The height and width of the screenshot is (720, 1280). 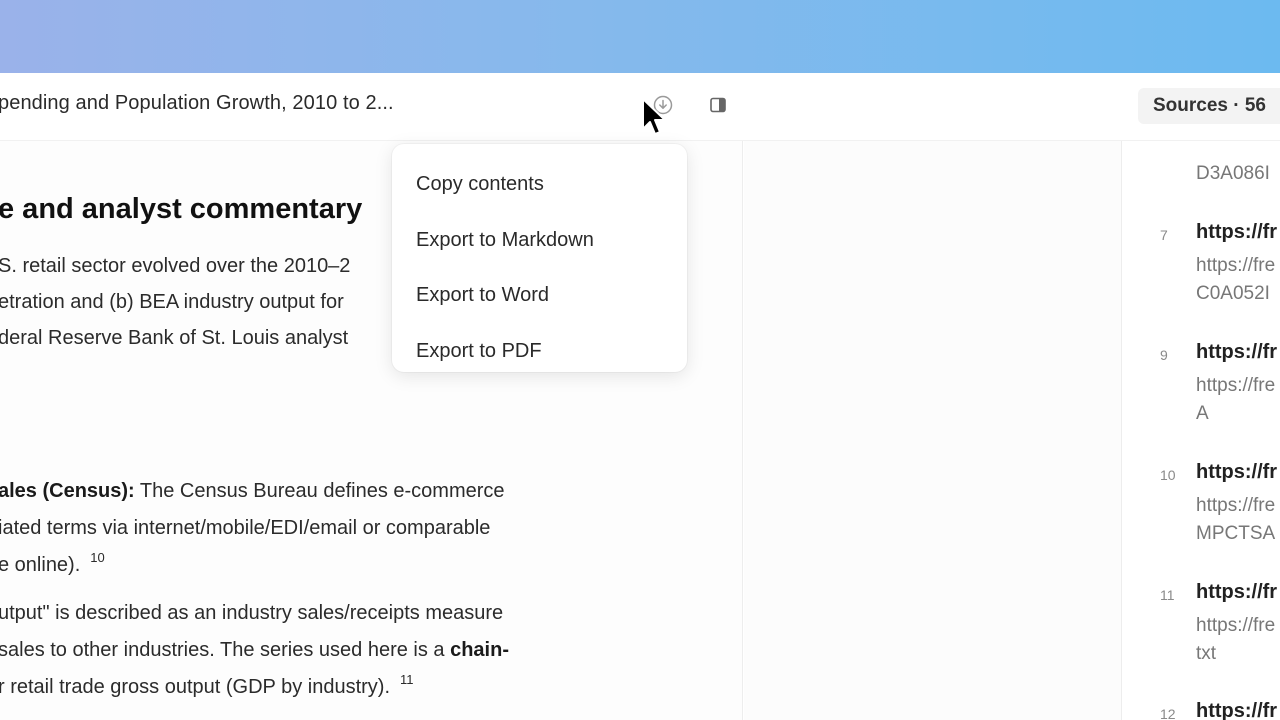 I want to click on source-number: 7, so click(x=1164, y=235).